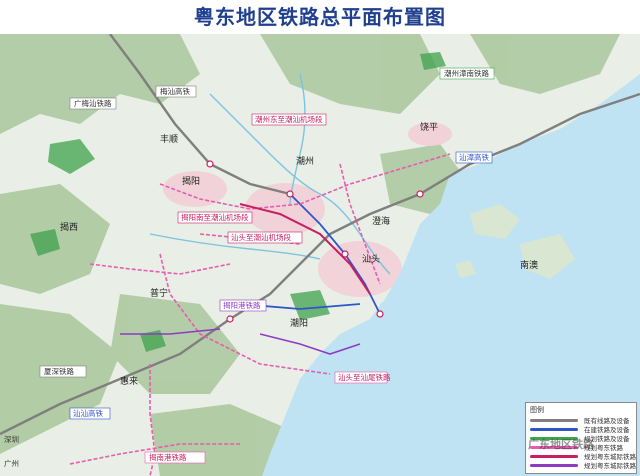 The width and height of the screenshot is (640, 476). Describe the element at coordinates (371, 259) in the screenshot. I see `place-shantou: 汕头` at that location.